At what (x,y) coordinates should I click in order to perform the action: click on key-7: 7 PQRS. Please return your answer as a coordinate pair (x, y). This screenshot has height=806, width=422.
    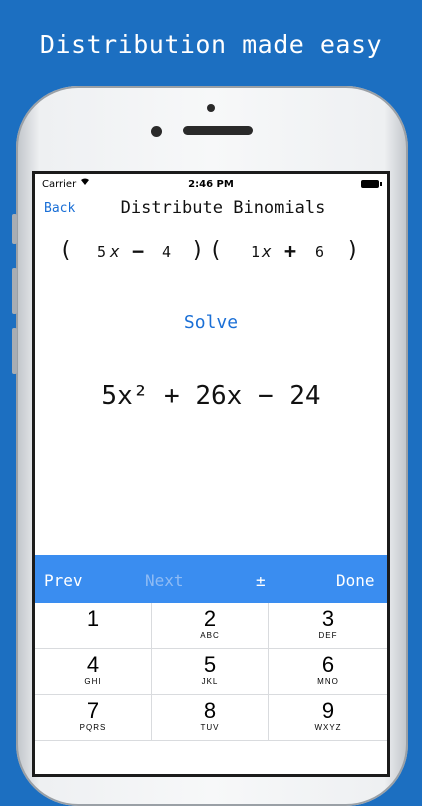
    Looking at the image, I should click on (93, 718).